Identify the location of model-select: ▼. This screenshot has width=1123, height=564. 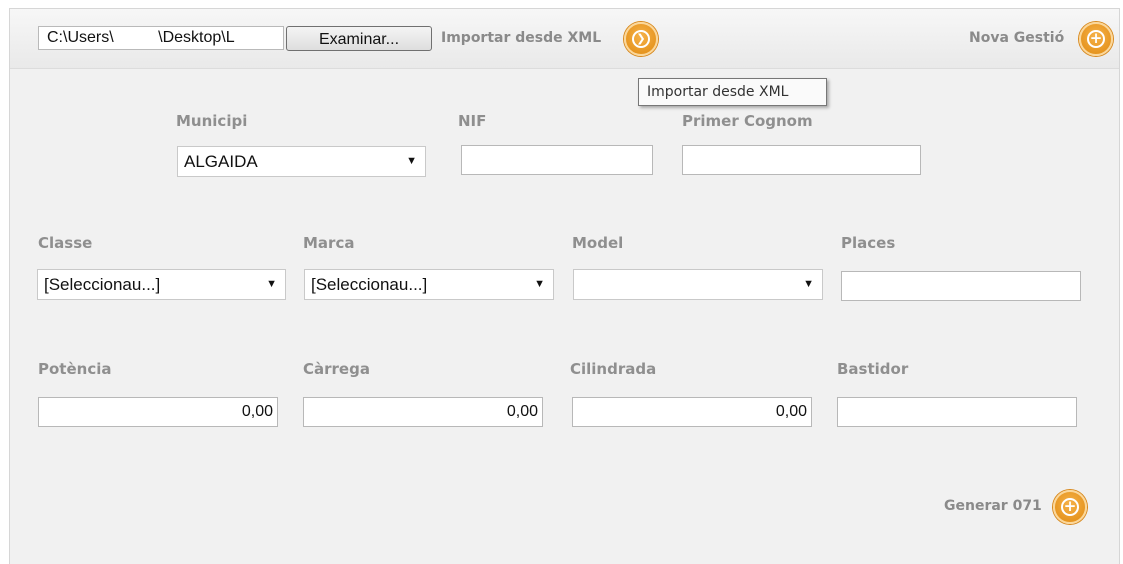
(698, 284).